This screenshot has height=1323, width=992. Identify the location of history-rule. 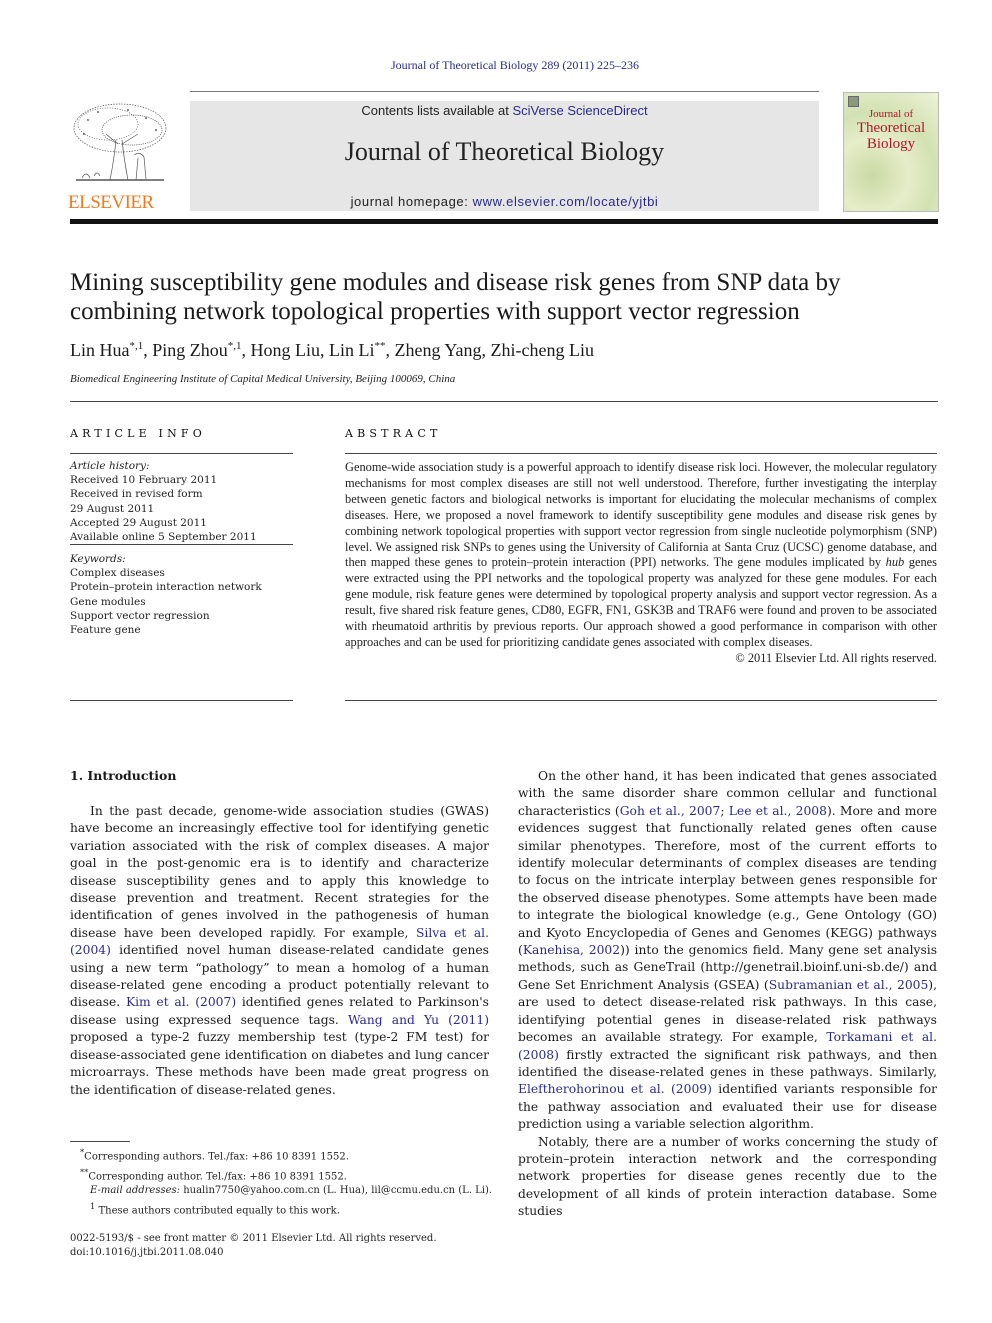
(181, 544).